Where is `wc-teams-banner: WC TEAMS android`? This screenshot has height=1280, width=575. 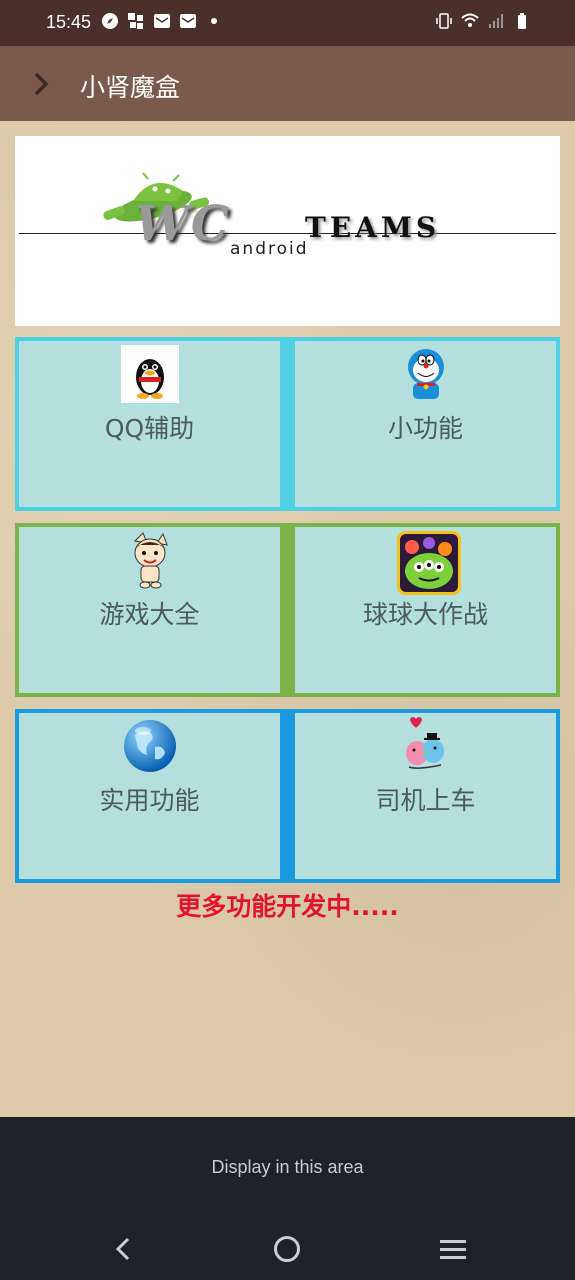
wc-teams-banner: WC TEAMS android is located at coordinates (287, 231).